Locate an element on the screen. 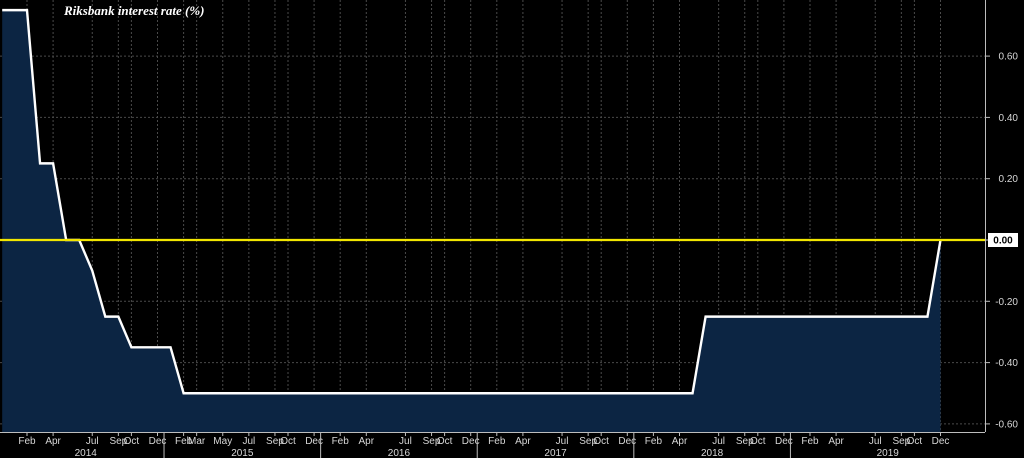 The image size is (1024, 458). year-label: 2017 is located at coordinates (555, 453).